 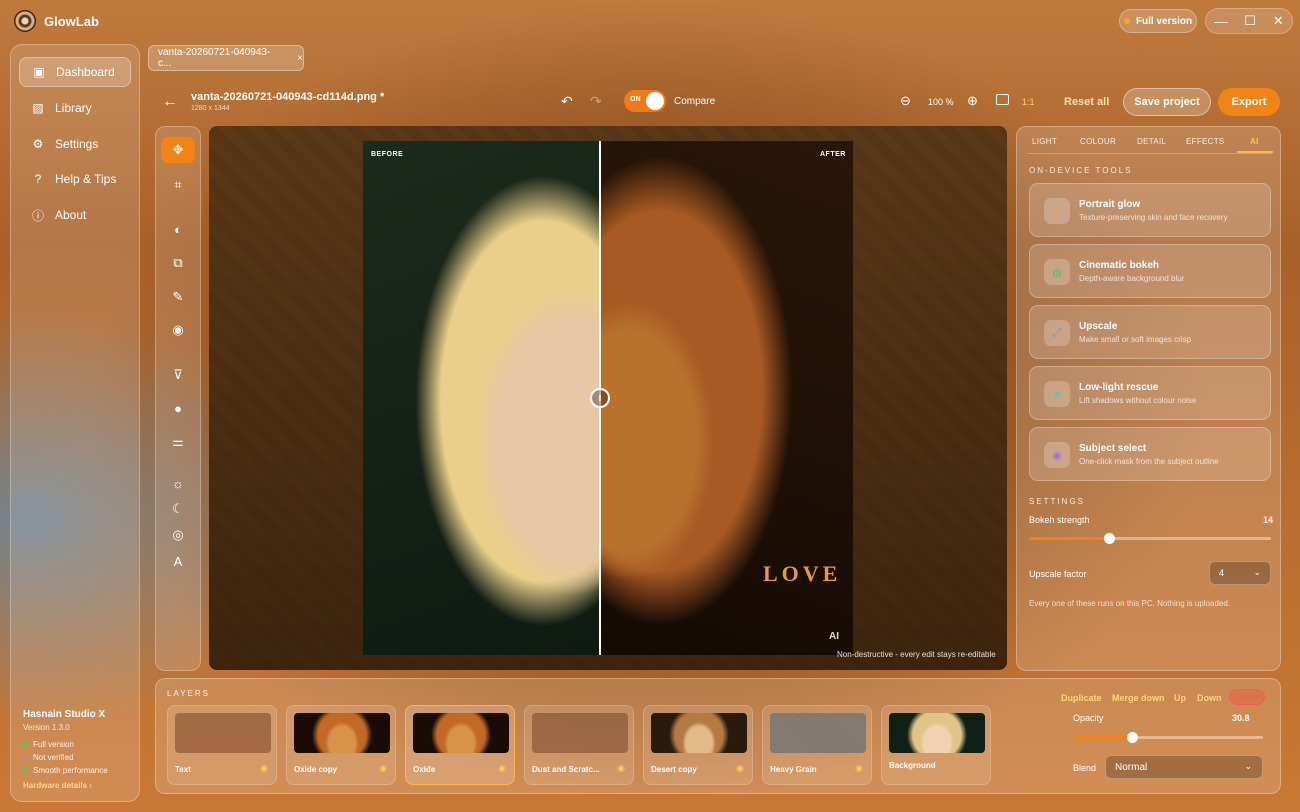 I want to click on tab-ai: AI, so click(x=1254, y=141).